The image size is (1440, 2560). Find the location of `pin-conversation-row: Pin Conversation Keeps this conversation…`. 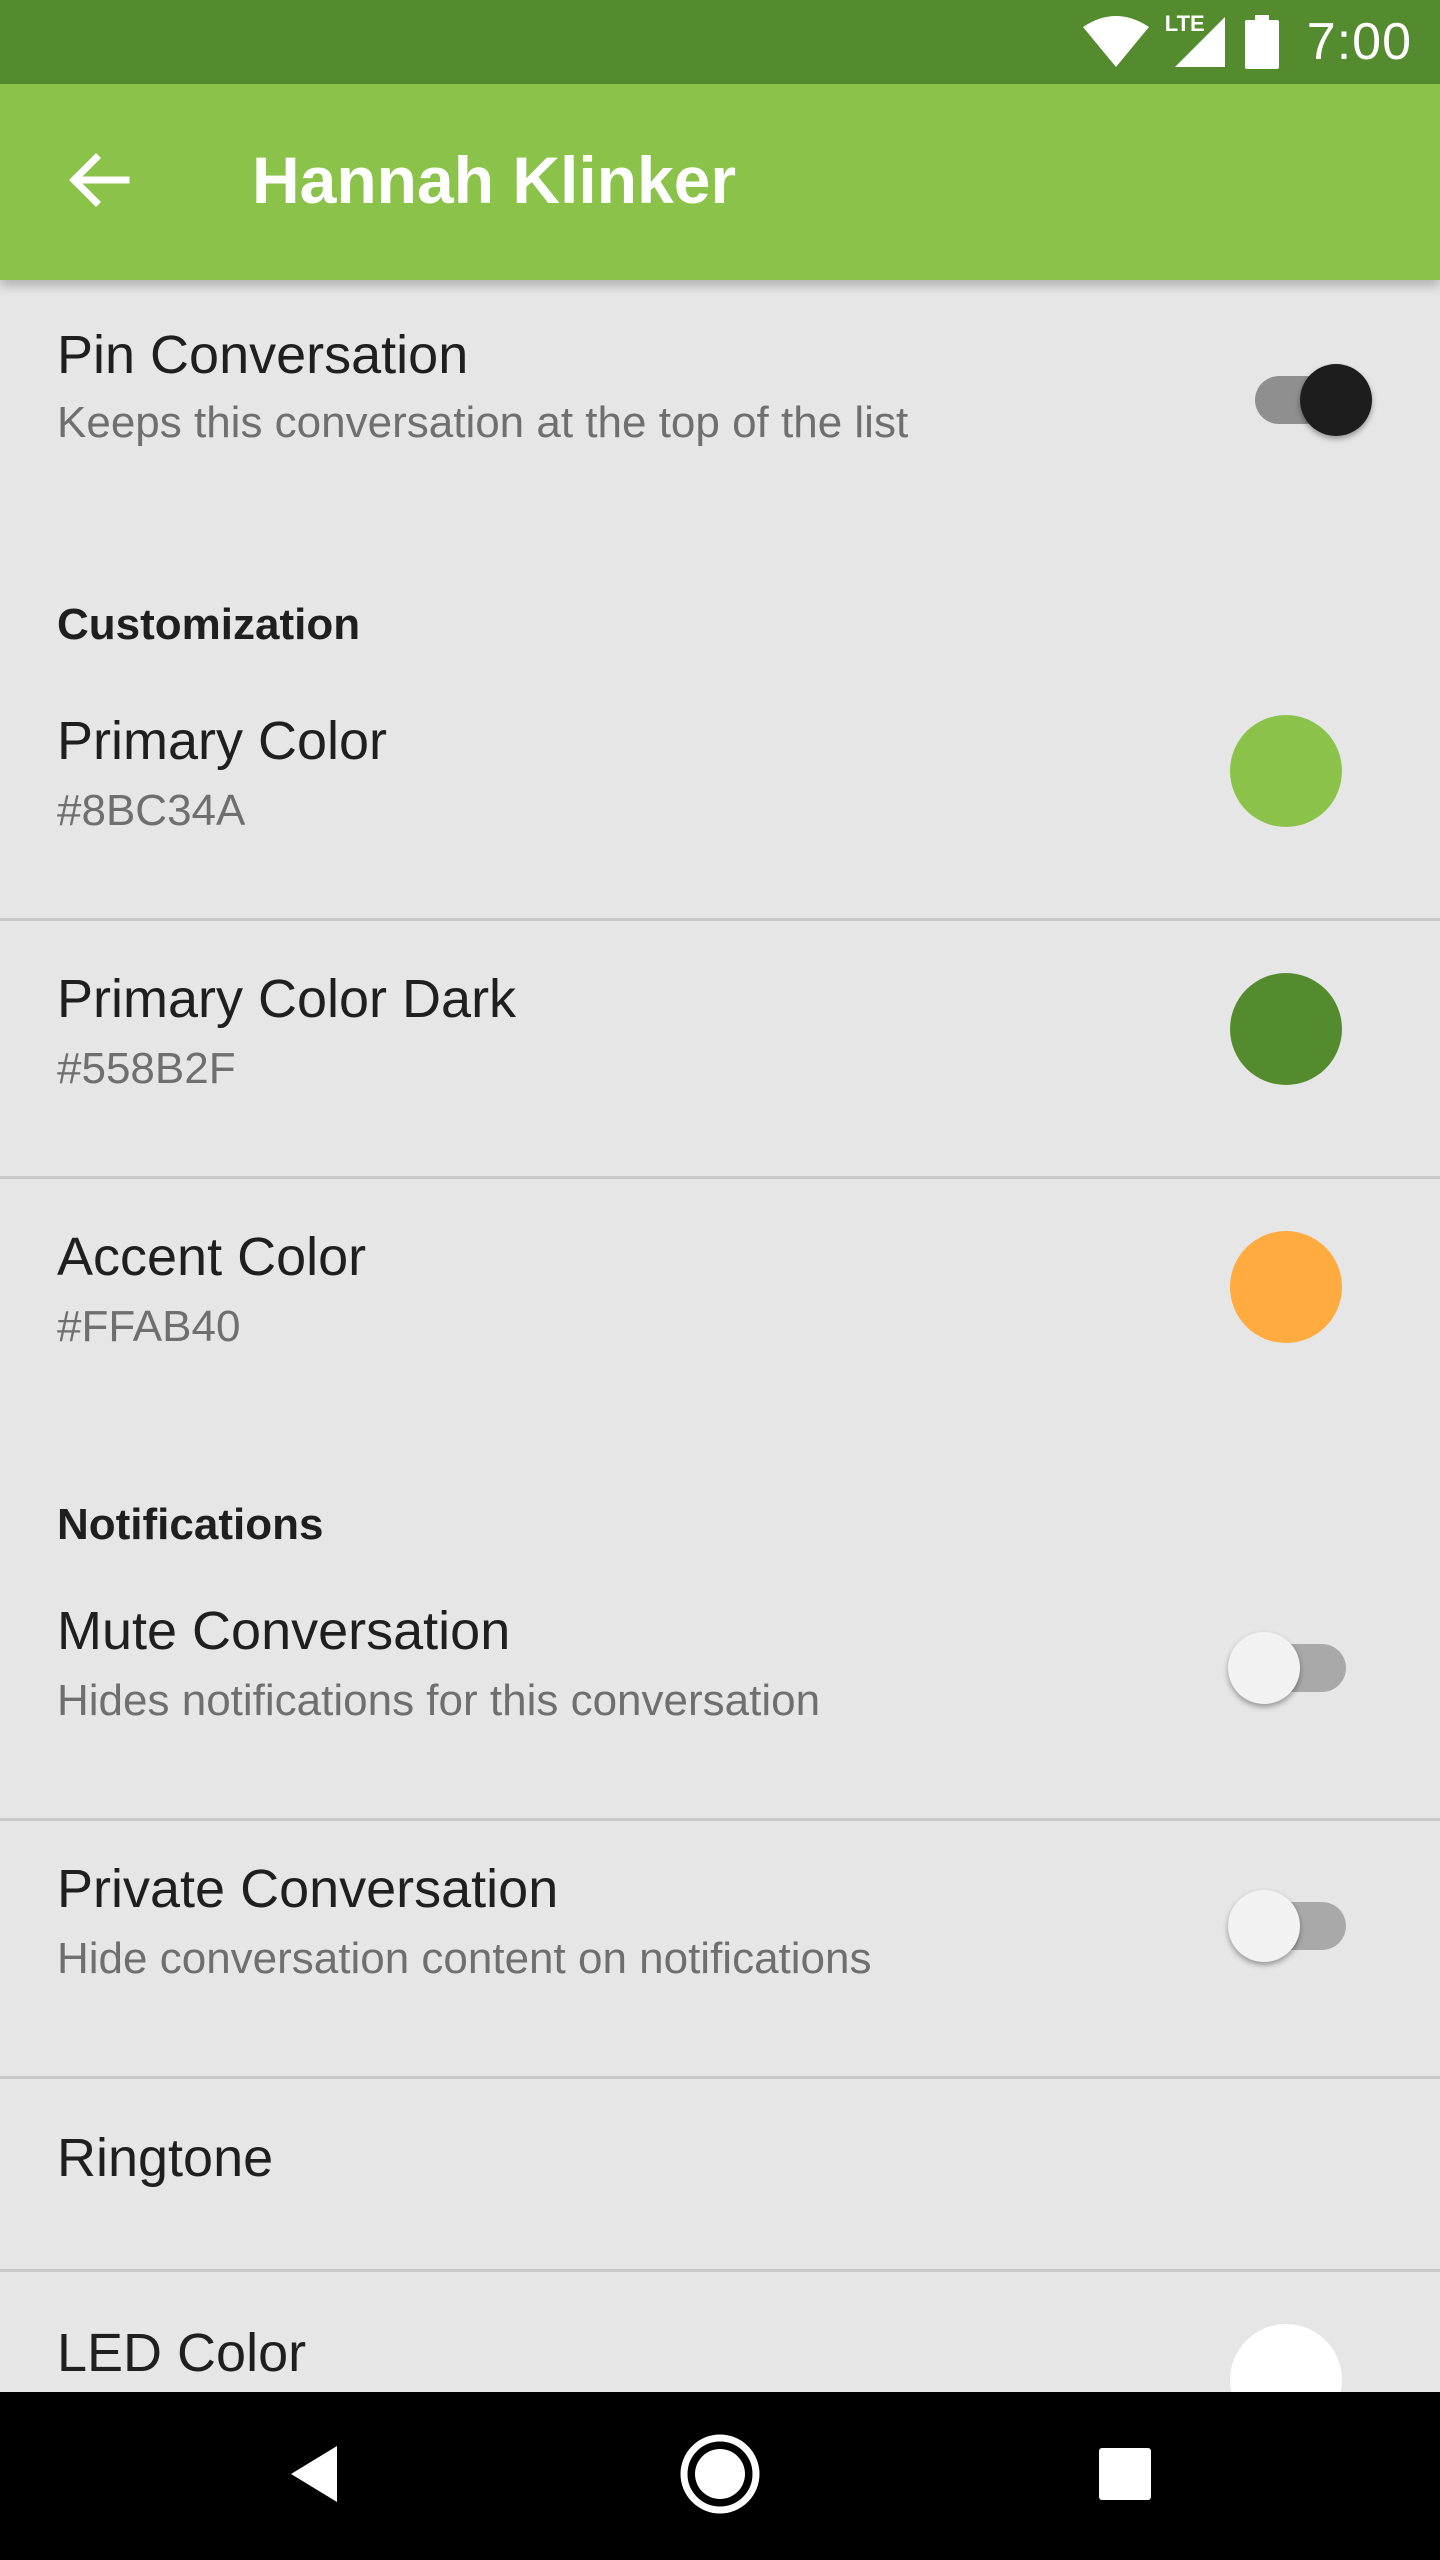

pin-conversation-row: Pin Conversation Keeps this conversation… is located at coordinates (720, 420).